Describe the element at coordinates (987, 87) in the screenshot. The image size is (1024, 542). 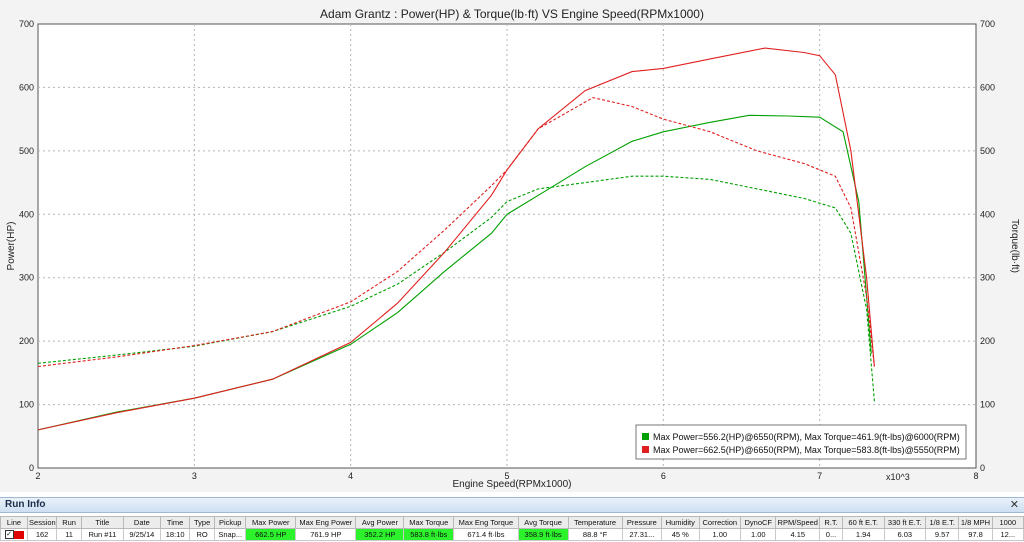
I see `y-tick-label-right: 600` at that location.